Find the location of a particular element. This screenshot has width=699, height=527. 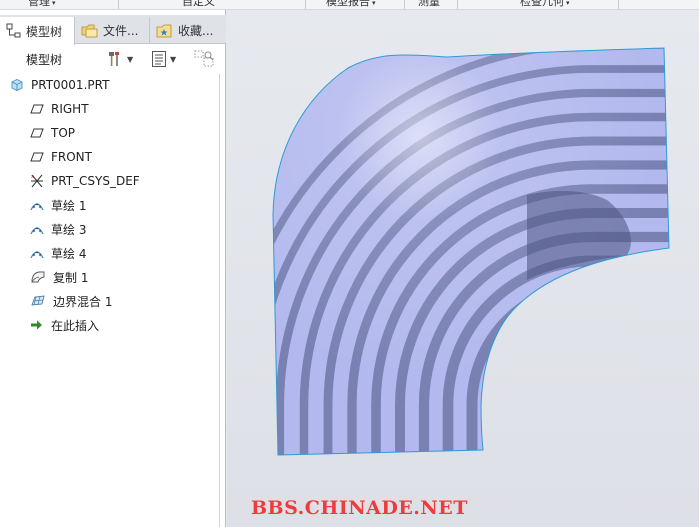

tree-item-copy-1: 复制 1 is located at coordinates (59, 277).